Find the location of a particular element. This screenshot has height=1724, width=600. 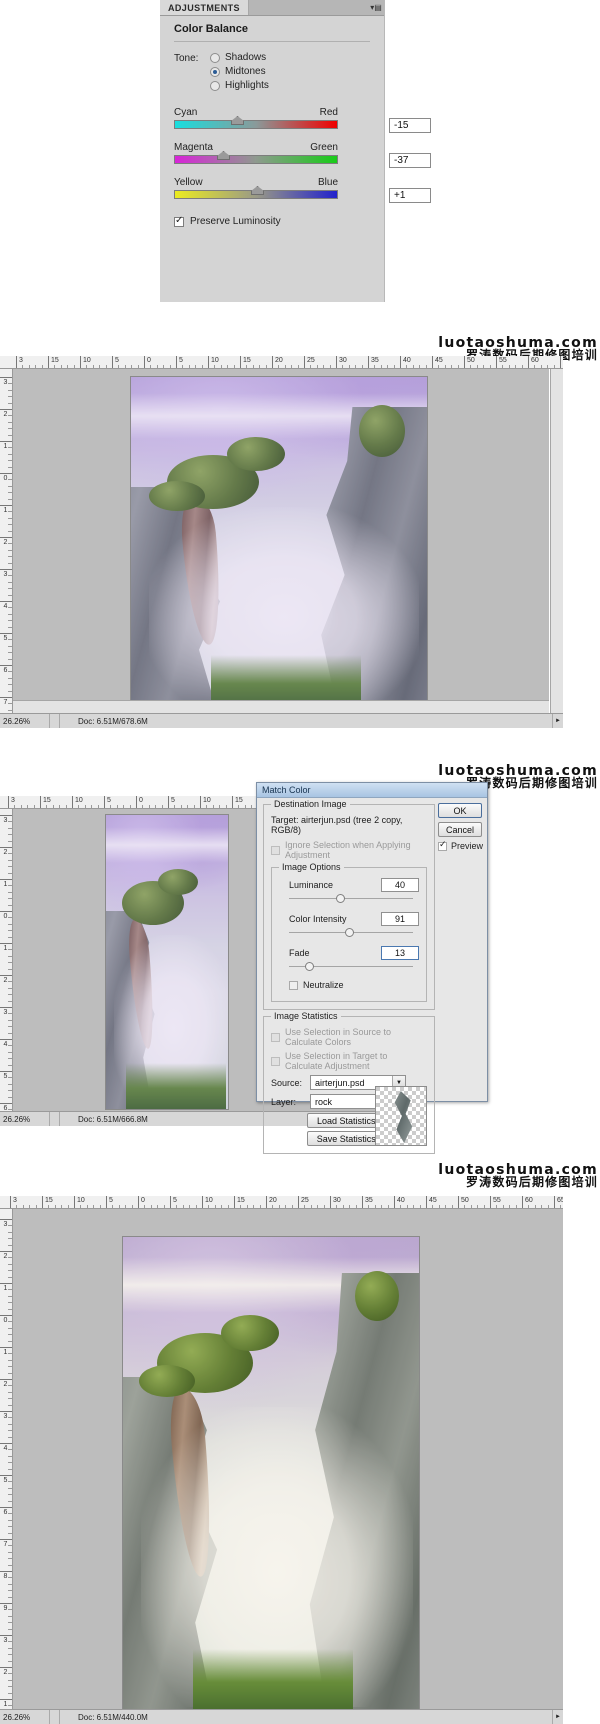

ruler-tick: 15 is located at coordinates (239, 1202).